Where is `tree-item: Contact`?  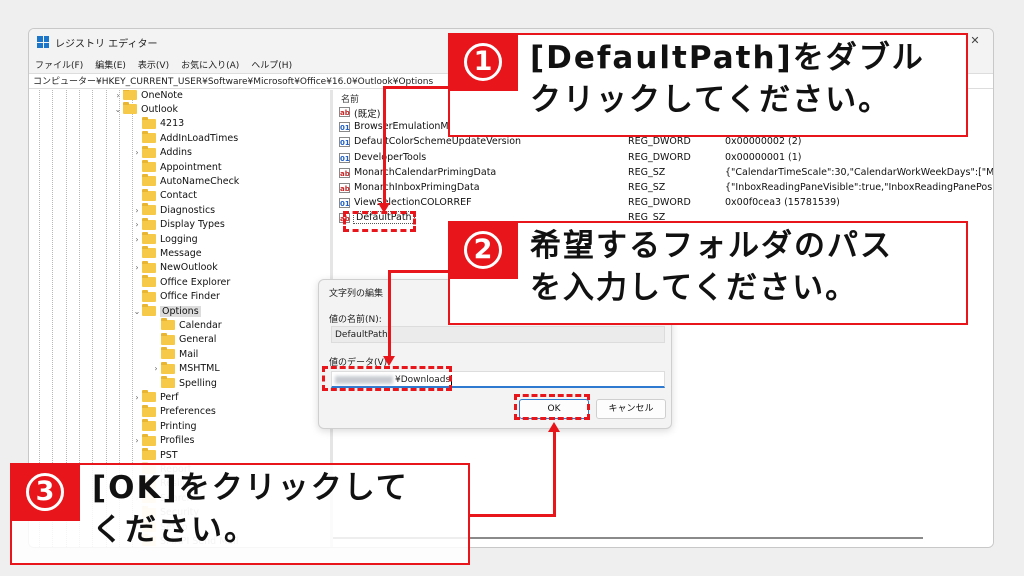
tree-item: Contact is located at coordinates (164, 195).